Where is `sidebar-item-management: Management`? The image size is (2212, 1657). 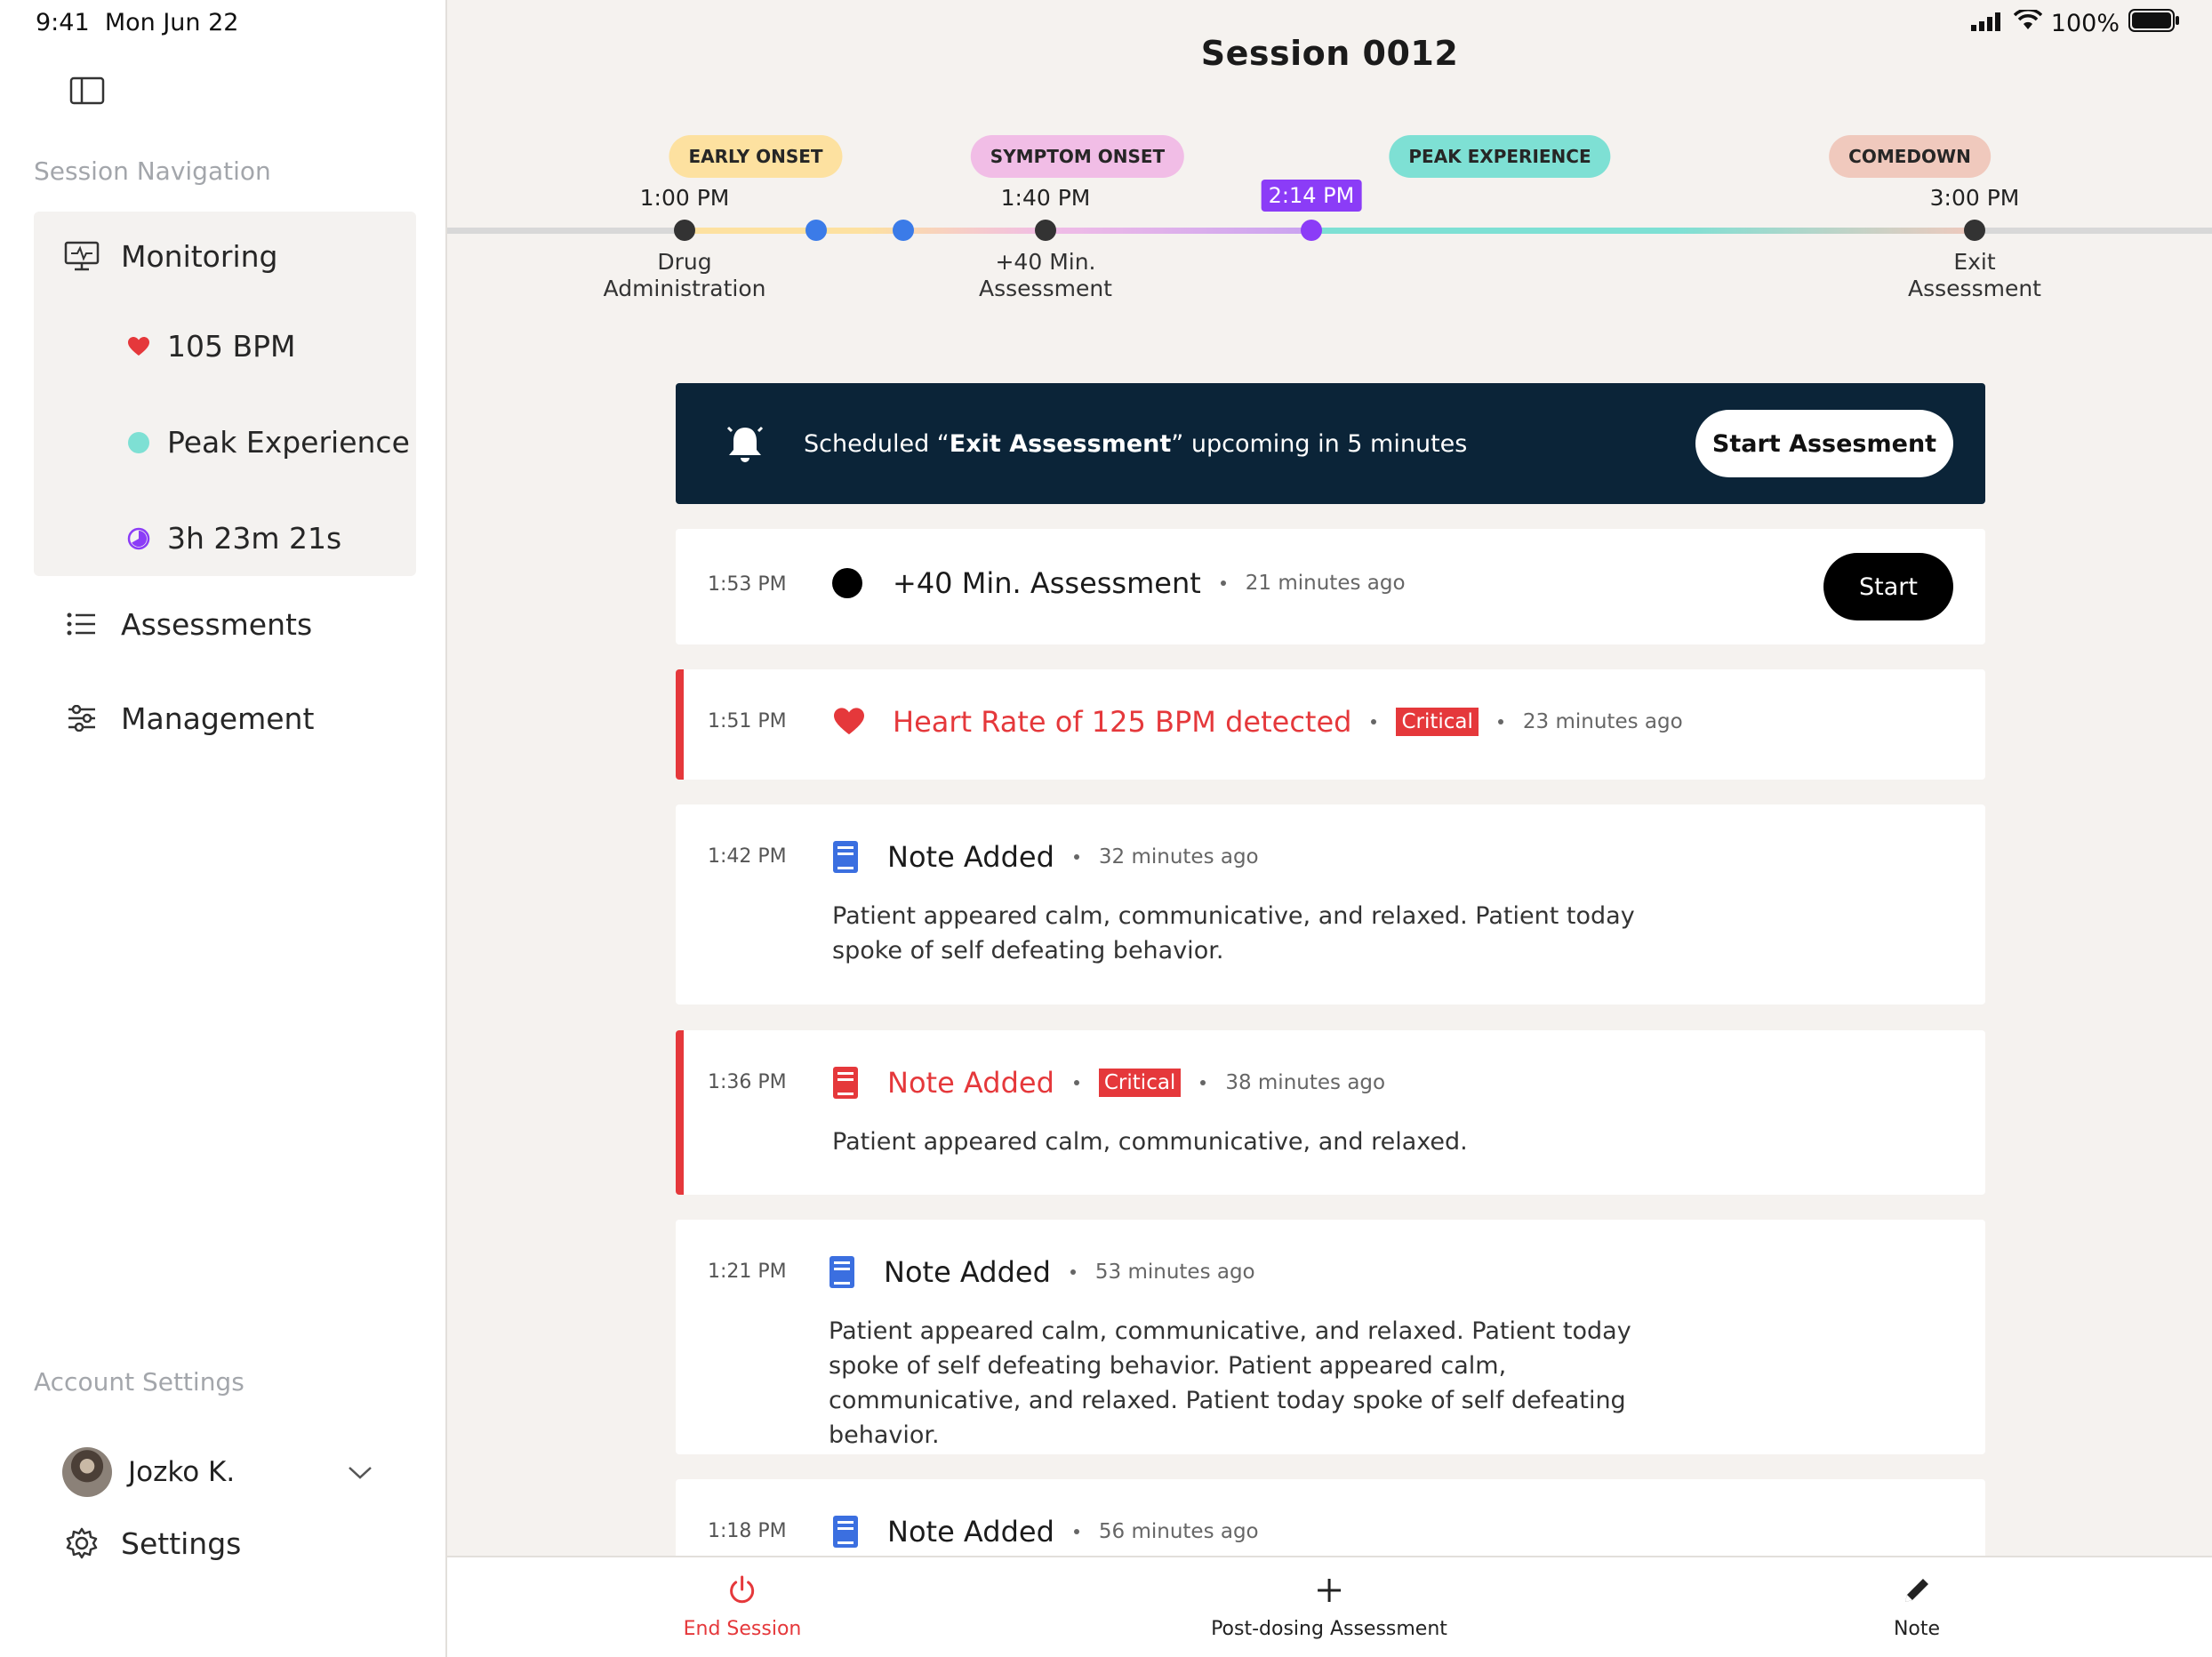
sidebar-item-management: Management is located at coordinates (188, 718).